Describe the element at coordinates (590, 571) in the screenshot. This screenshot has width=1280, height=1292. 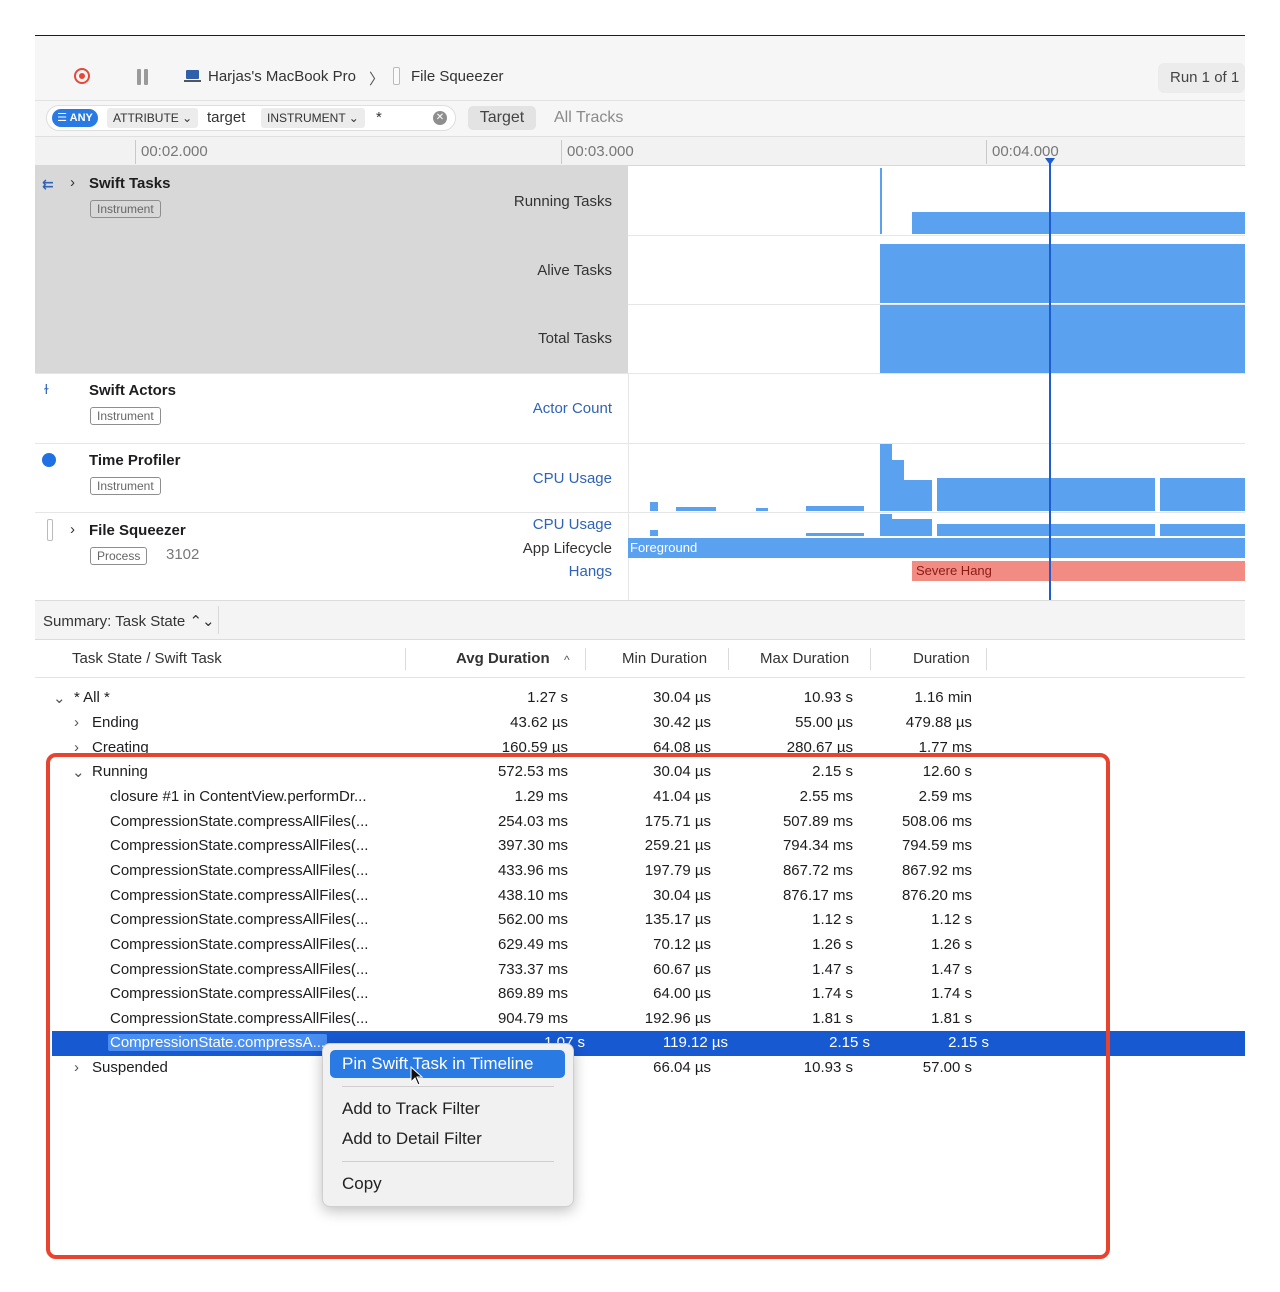
I see `lane-label: Hangs` at that location.